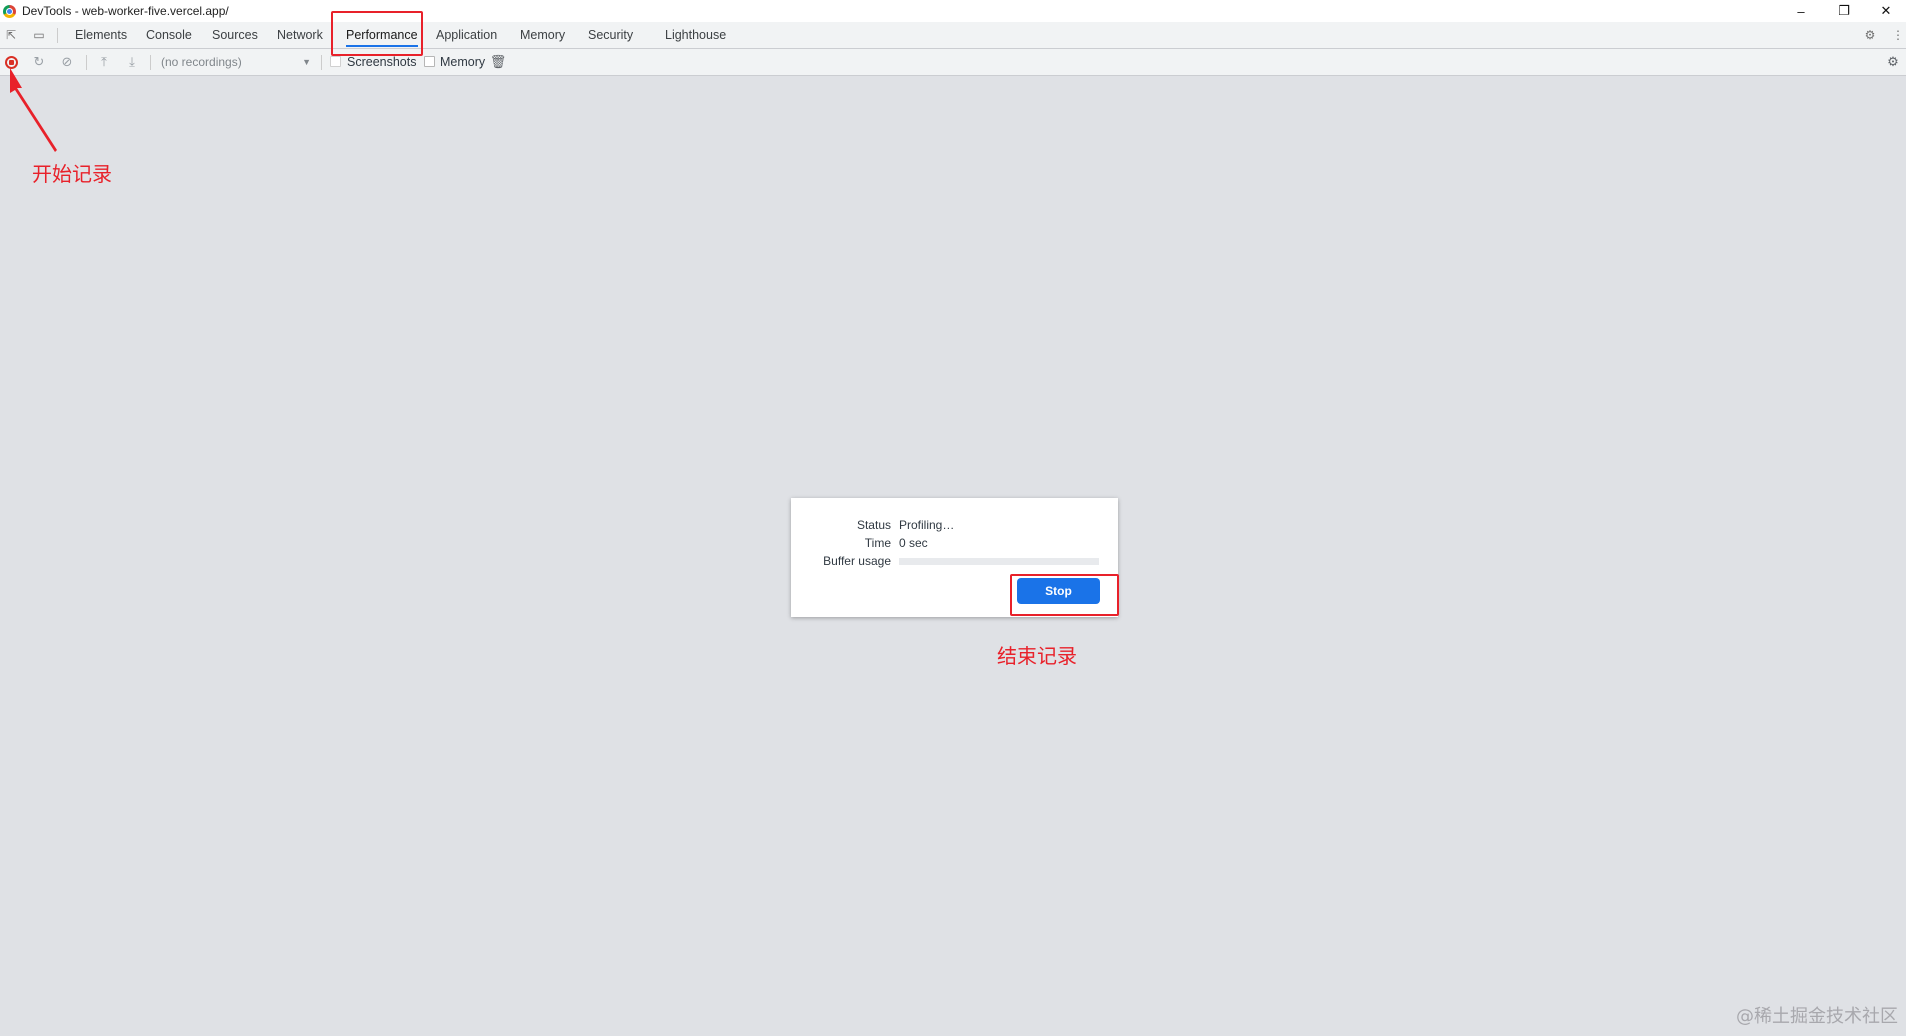 Image resolution: width=1906 pixels, height=1036 pixels. Describe the element at coordinates (695, 35) in the screenshot. I see `tab-lighthouse: Lighthouse` at that location.